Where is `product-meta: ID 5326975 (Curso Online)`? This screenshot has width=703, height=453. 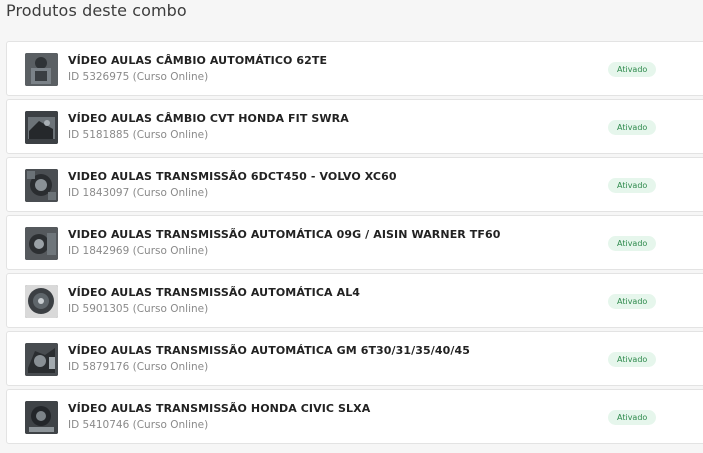
product-meta: ID 5326975 (Curso Online) is located at coordinates (138, 77).